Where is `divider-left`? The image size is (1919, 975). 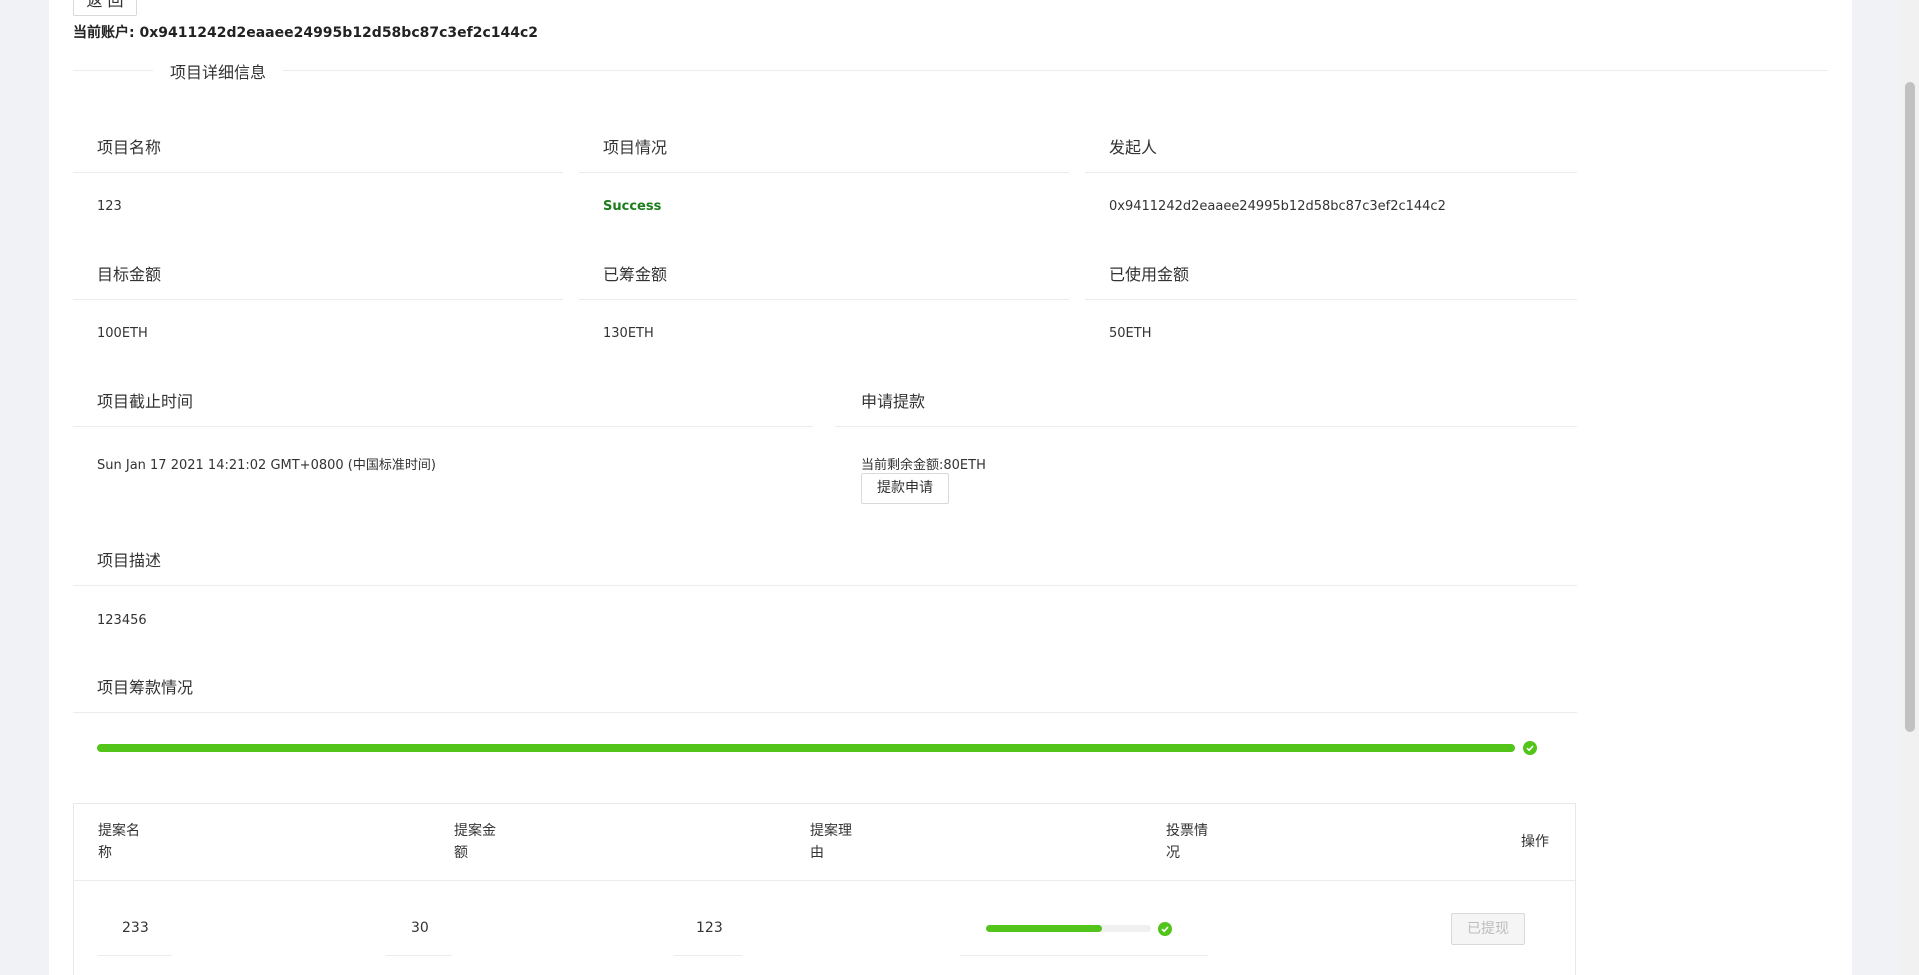 divider-left is located at coordinates (113, 70).